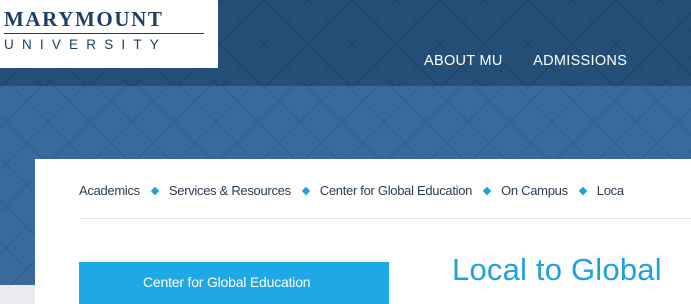 The width and height of the screenshot is (691, 304). What do you see at coordinates (104, 33) in the screenshot?
I see `logo-divider` at bounding box center [104, 33].